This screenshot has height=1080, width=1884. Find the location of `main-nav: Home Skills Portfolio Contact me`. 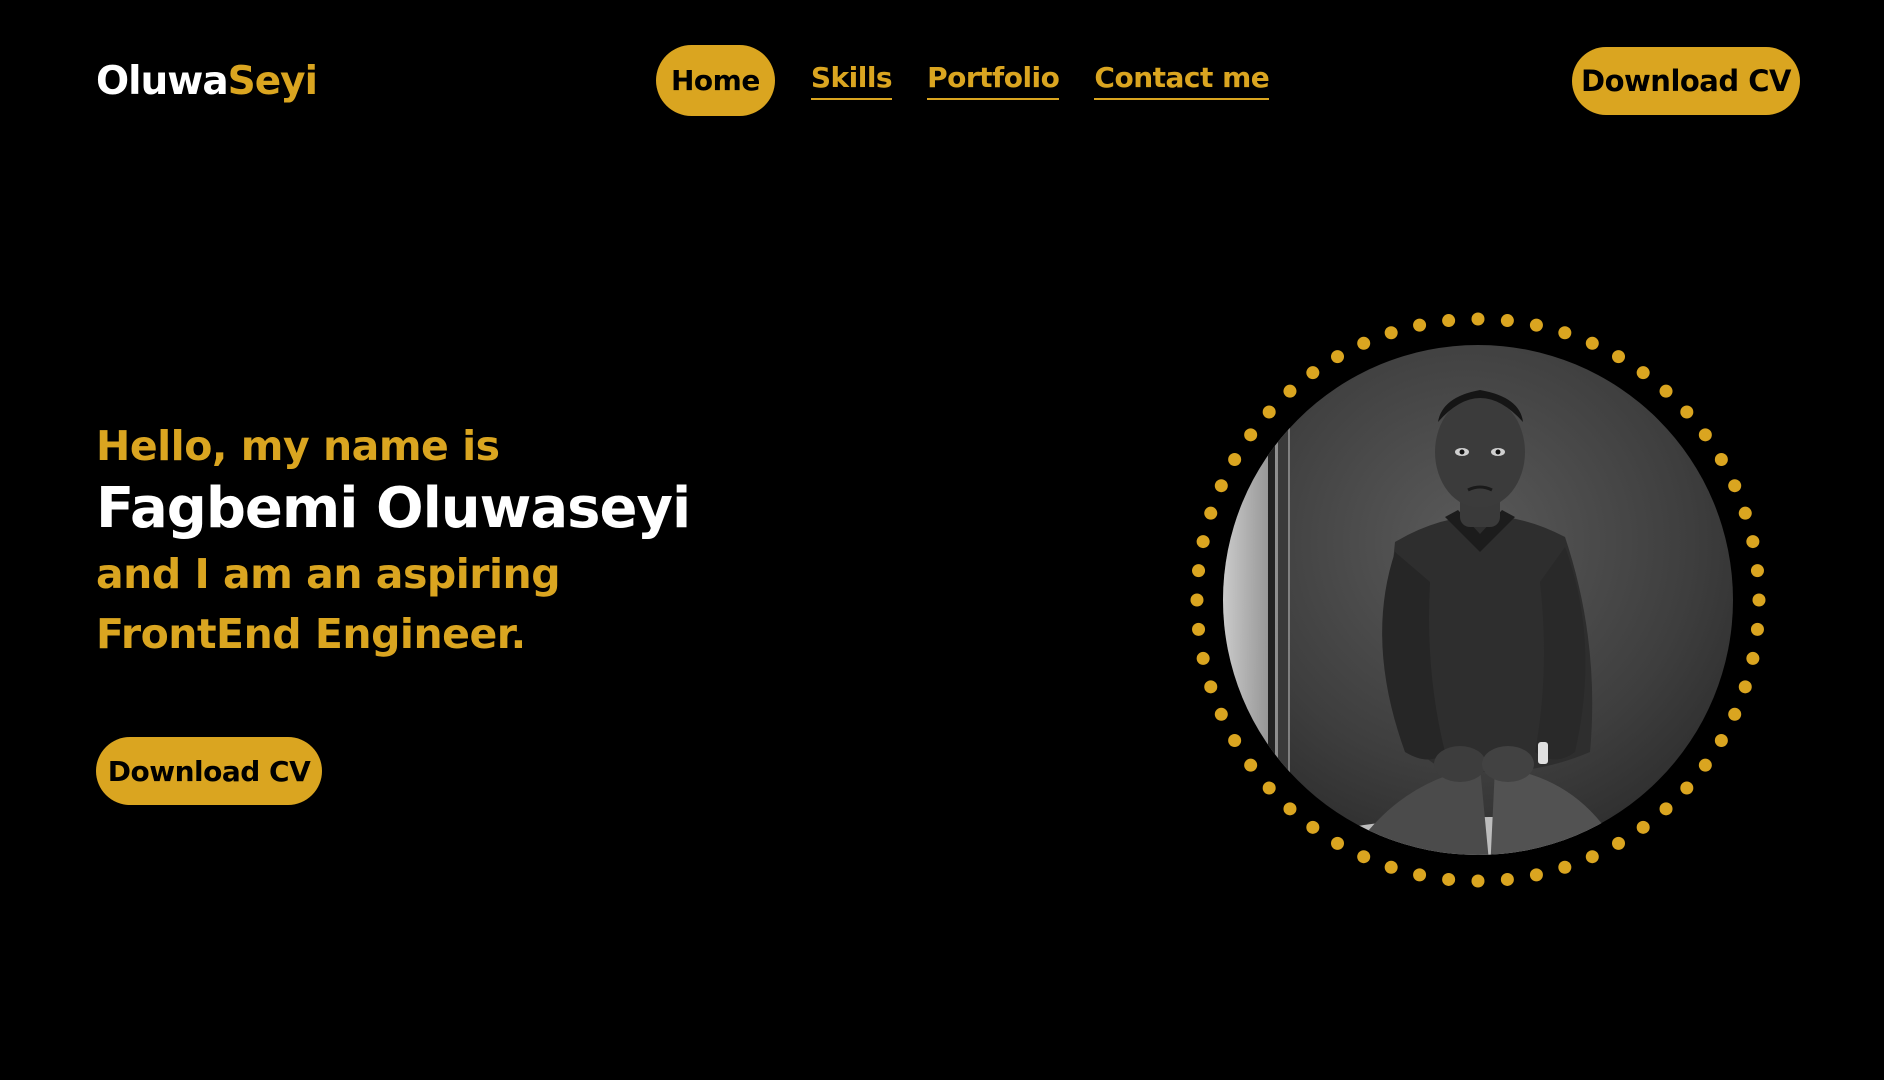

main-nav: Home Skills Portfolio Contact me is located at coordinates (963, 80).